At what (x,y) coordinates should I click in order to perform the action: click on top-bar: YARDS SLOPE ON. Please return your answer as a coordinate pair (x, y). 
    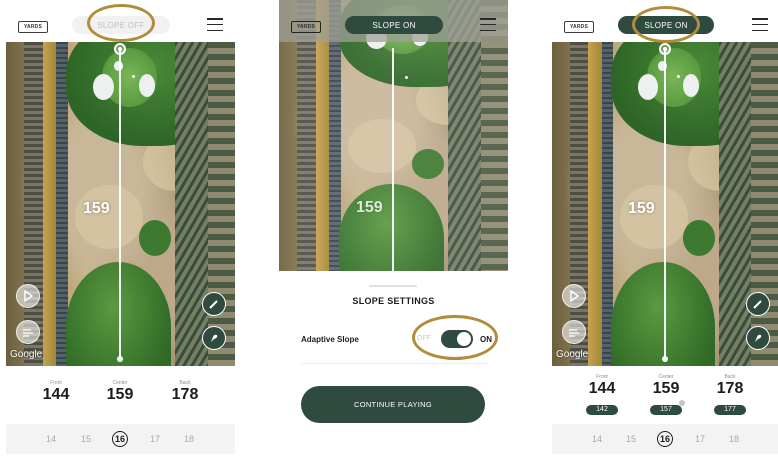
    Looking at the image, I should click on (665, 21).